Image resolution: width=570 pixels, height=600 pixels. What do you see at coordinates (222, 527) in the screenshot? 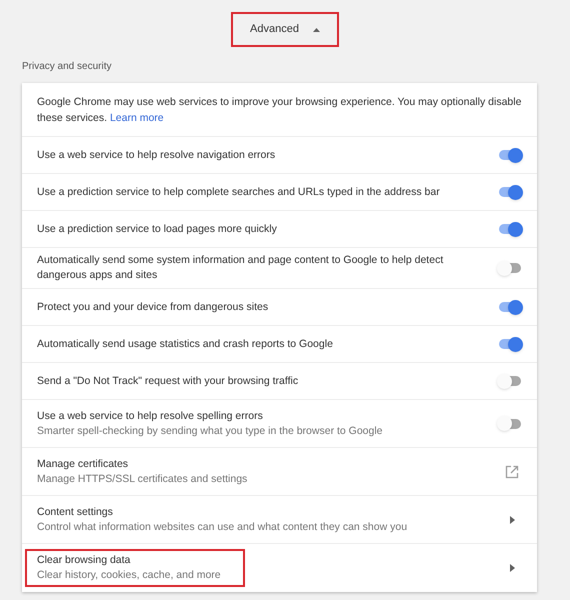
I see `row-subtitle: Control what information websites can use and what content they can show you` at bounding box center [222, 527].